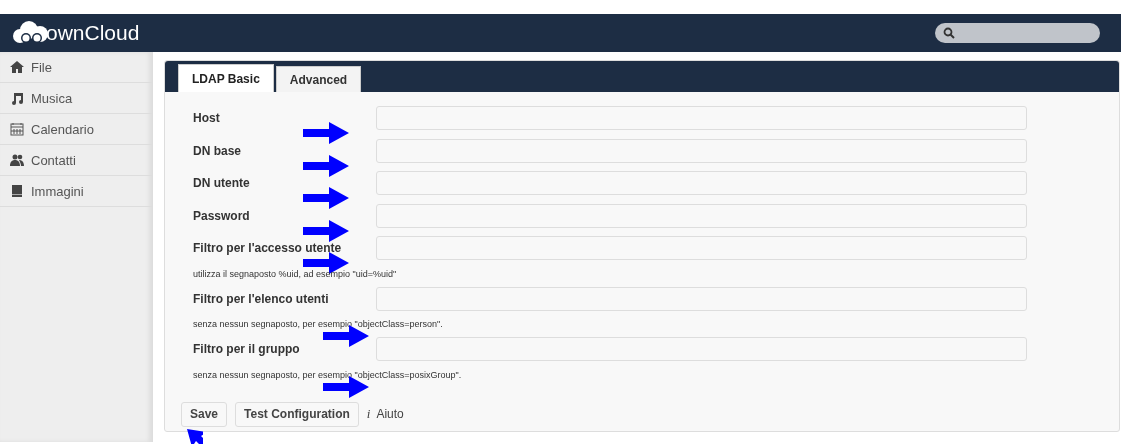  Describe the element at coordinates (318, 79) in the screenshot. I see `tab: Advanced` at that location.